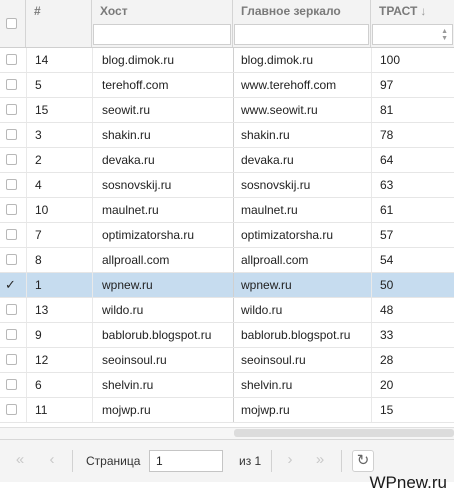  I want to click on host-cell: allproall.com, so click(136, 260).